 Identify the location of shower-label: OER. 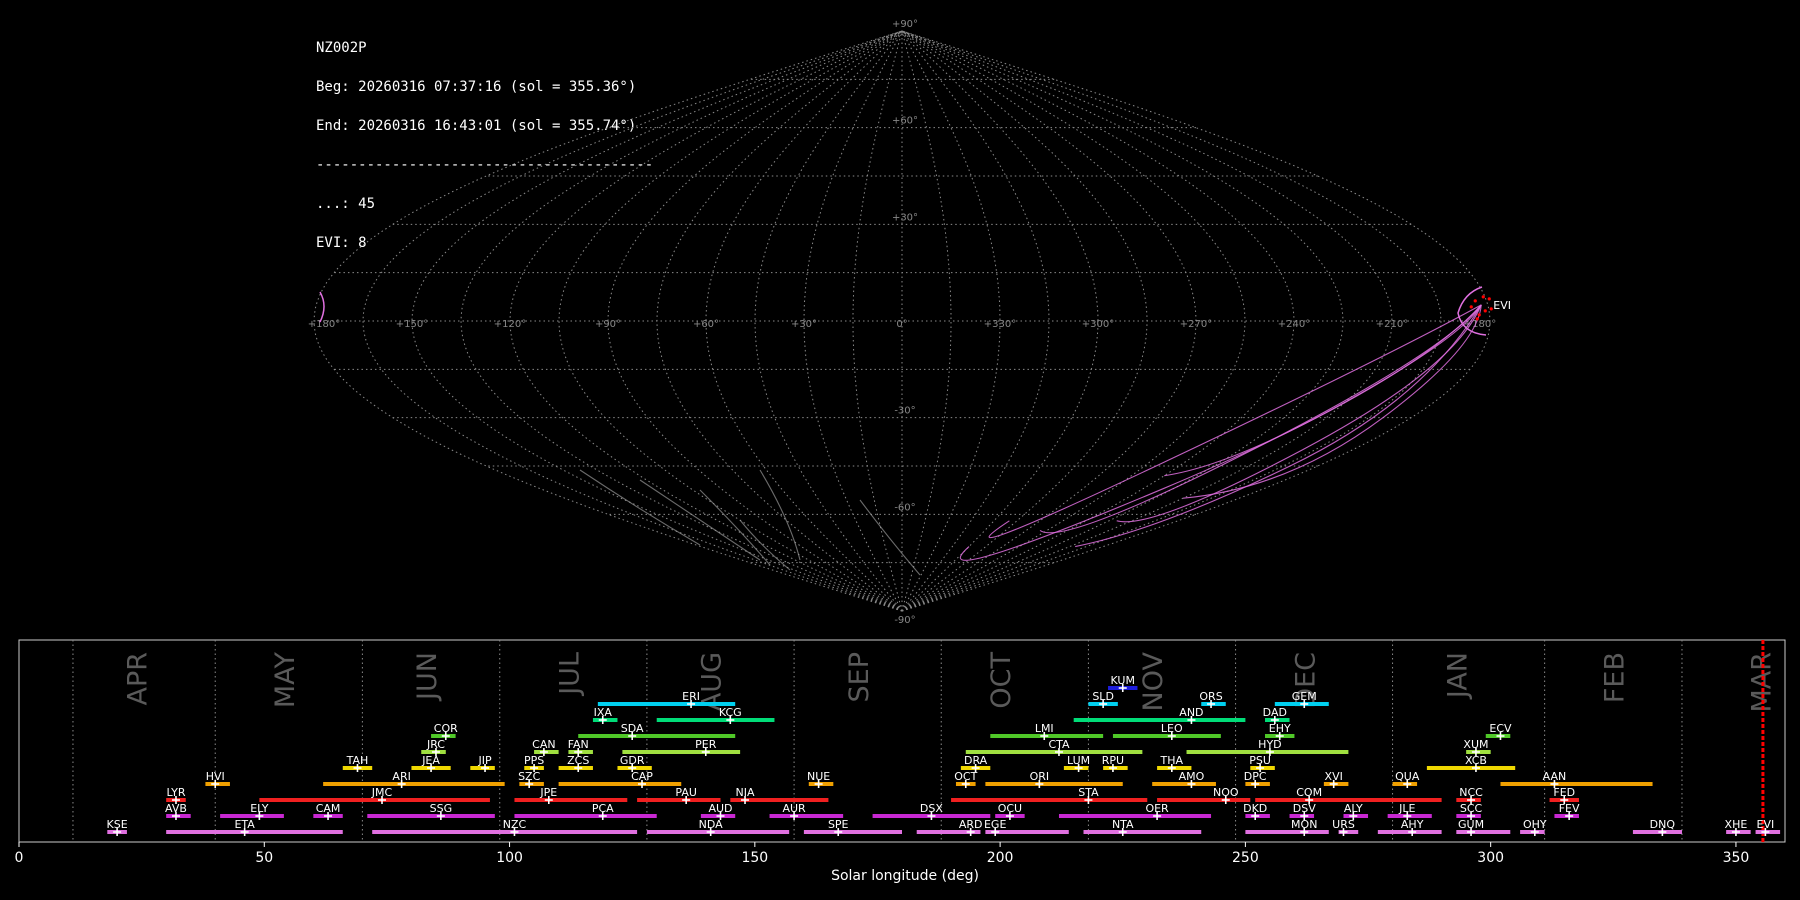
(1157, 808).